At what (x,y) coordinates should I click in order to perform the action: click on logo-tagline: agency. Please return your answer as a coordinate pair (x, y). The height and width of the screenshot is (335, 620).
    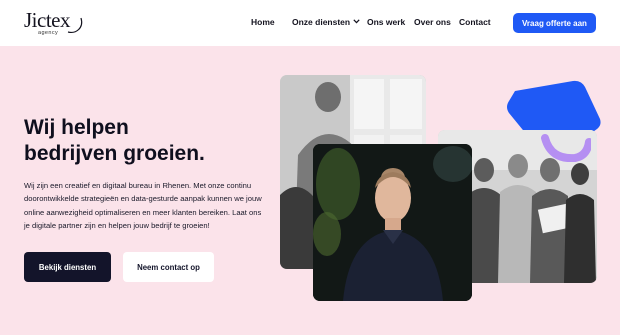
    Looking at the image, I should click on (48, 33).